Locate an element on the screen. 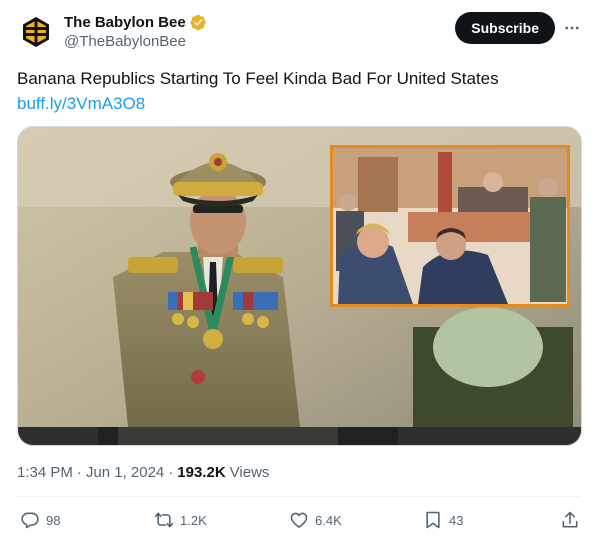 This screenshot has height=547, width=598. bookmark-count: 43 is located at coordinates (456, 520).